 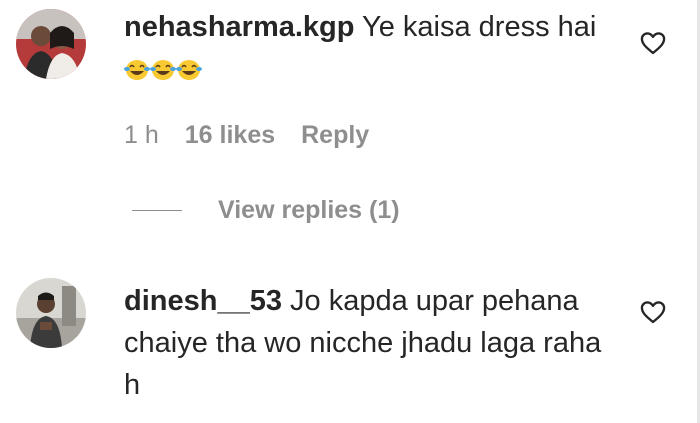 I want to click on comment-time: 1 h, so click(x=141, y=135).